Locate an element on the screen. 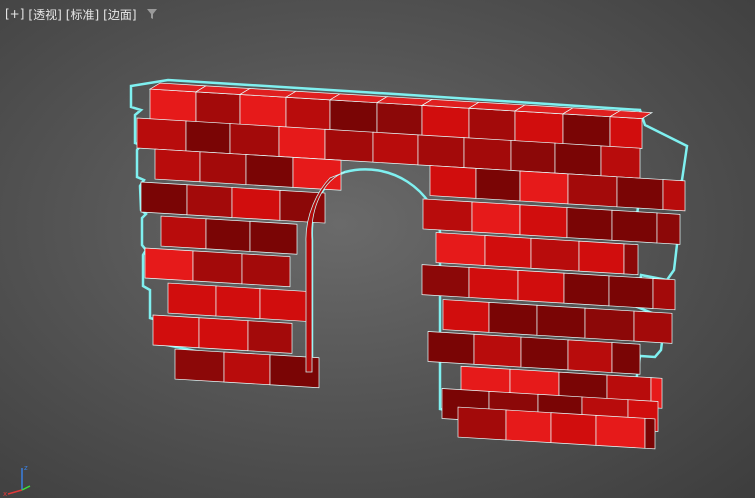 This screenshot has width=755, height=498. viewport-pov-label: [透视] is located at coordinates (44, 14).